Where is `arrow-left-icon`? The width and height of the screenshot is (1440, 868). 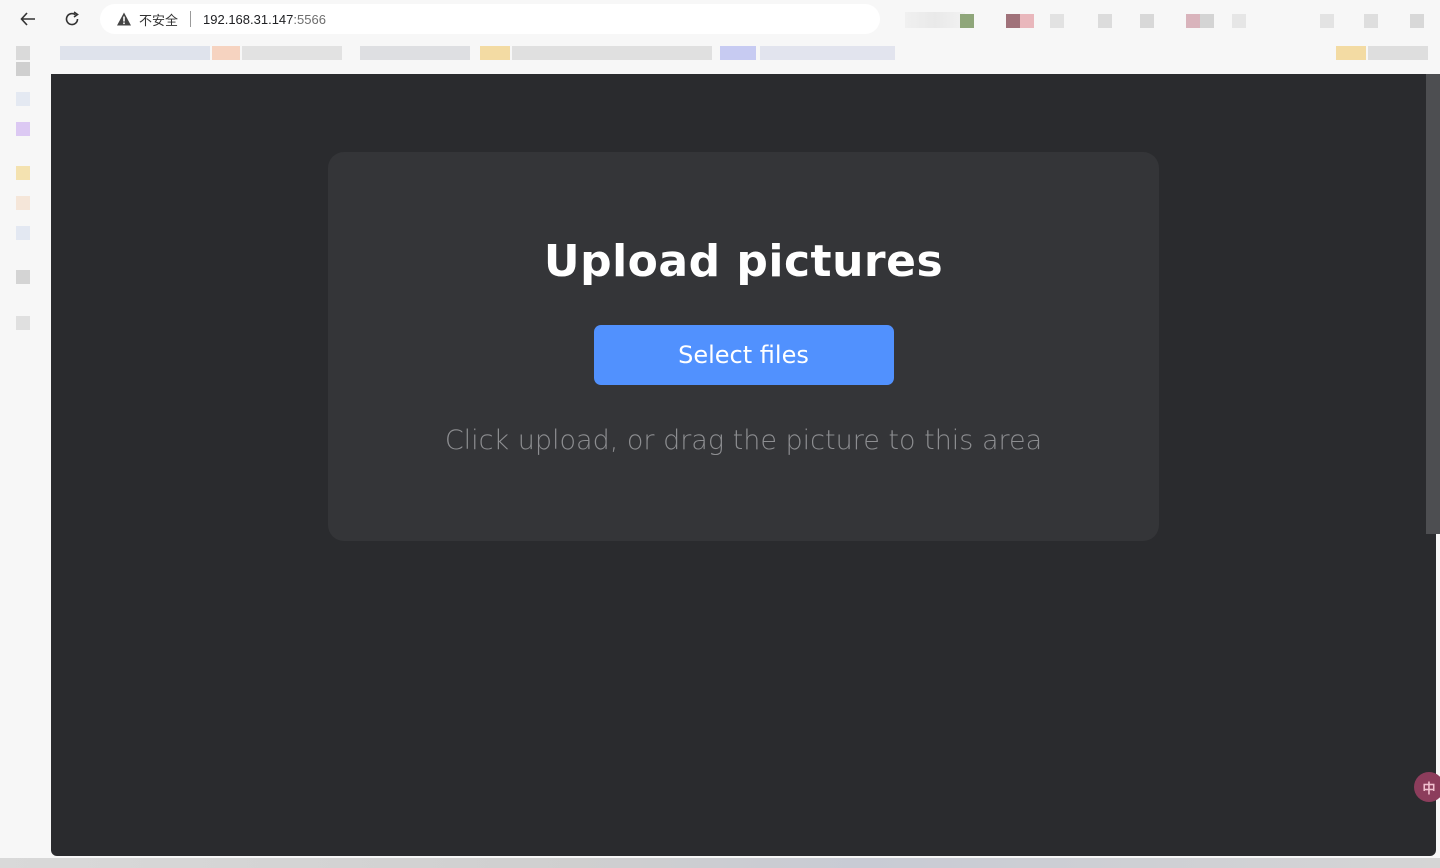 arrow-left-icon is located at coordinates (27, 19).